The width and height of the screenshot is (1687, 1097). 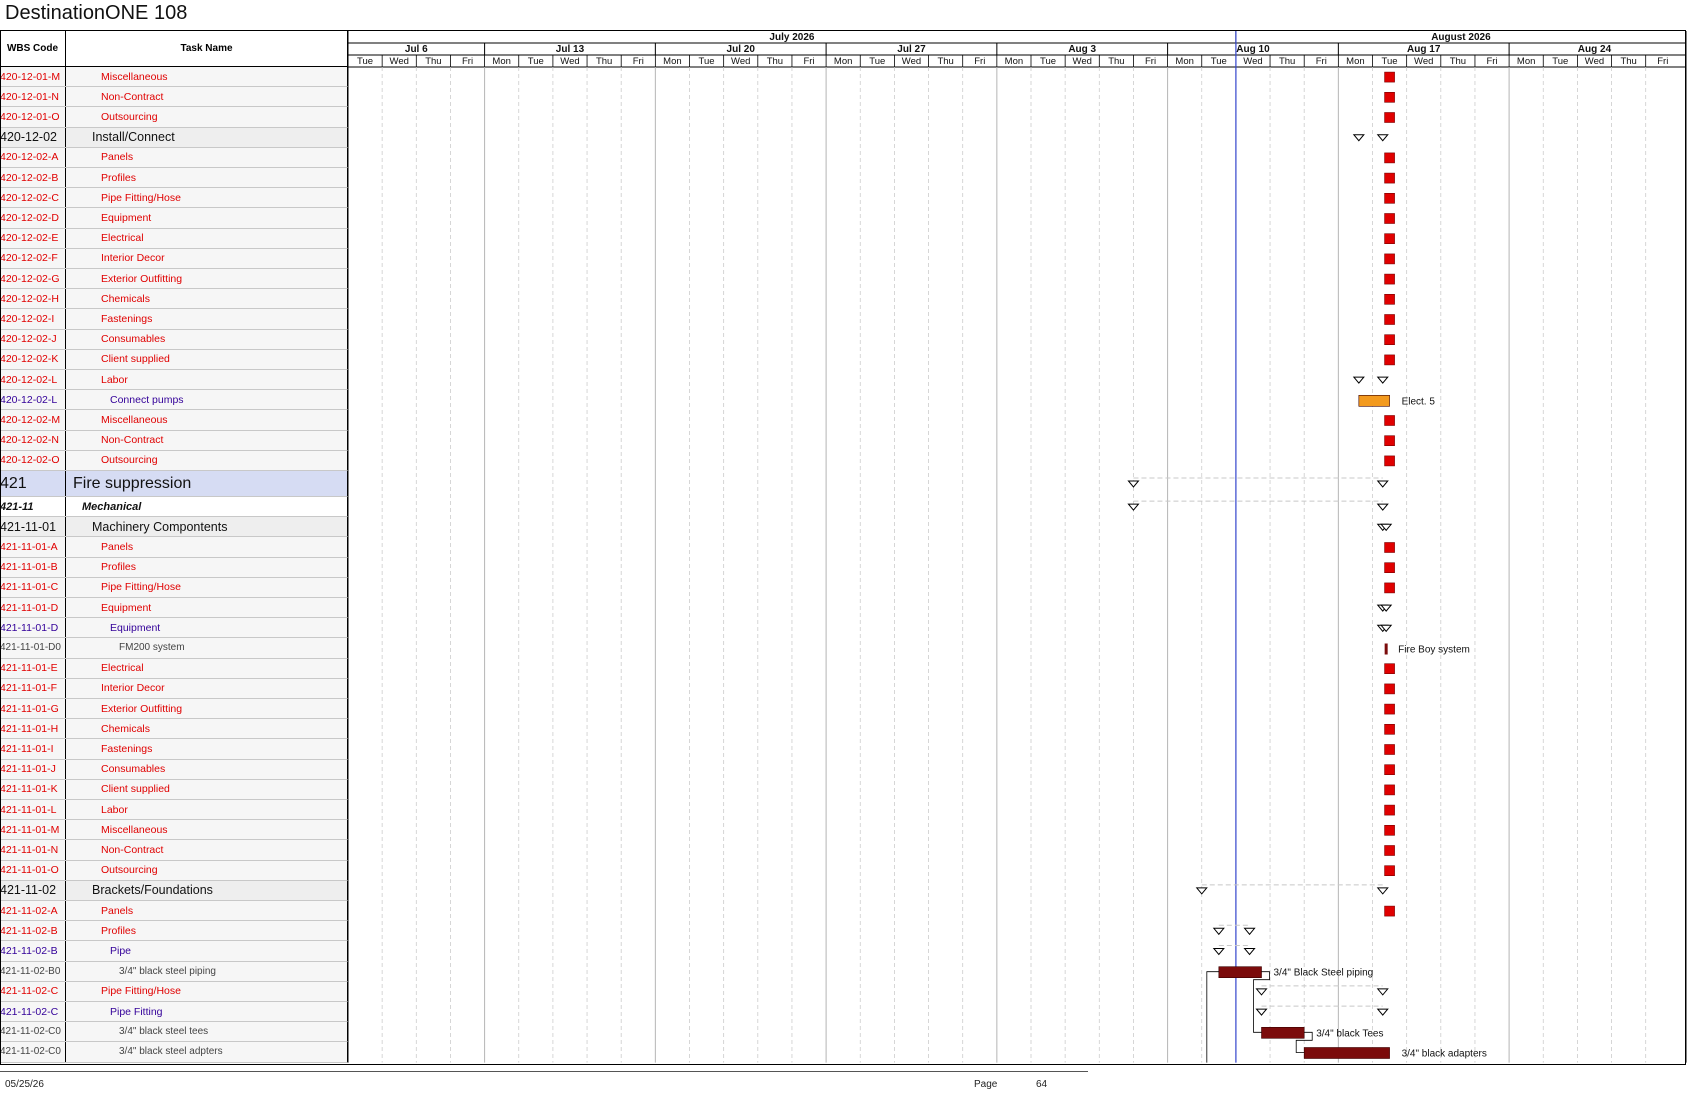 I want to click on month-label: July 2026, so click(x=791, y=37).